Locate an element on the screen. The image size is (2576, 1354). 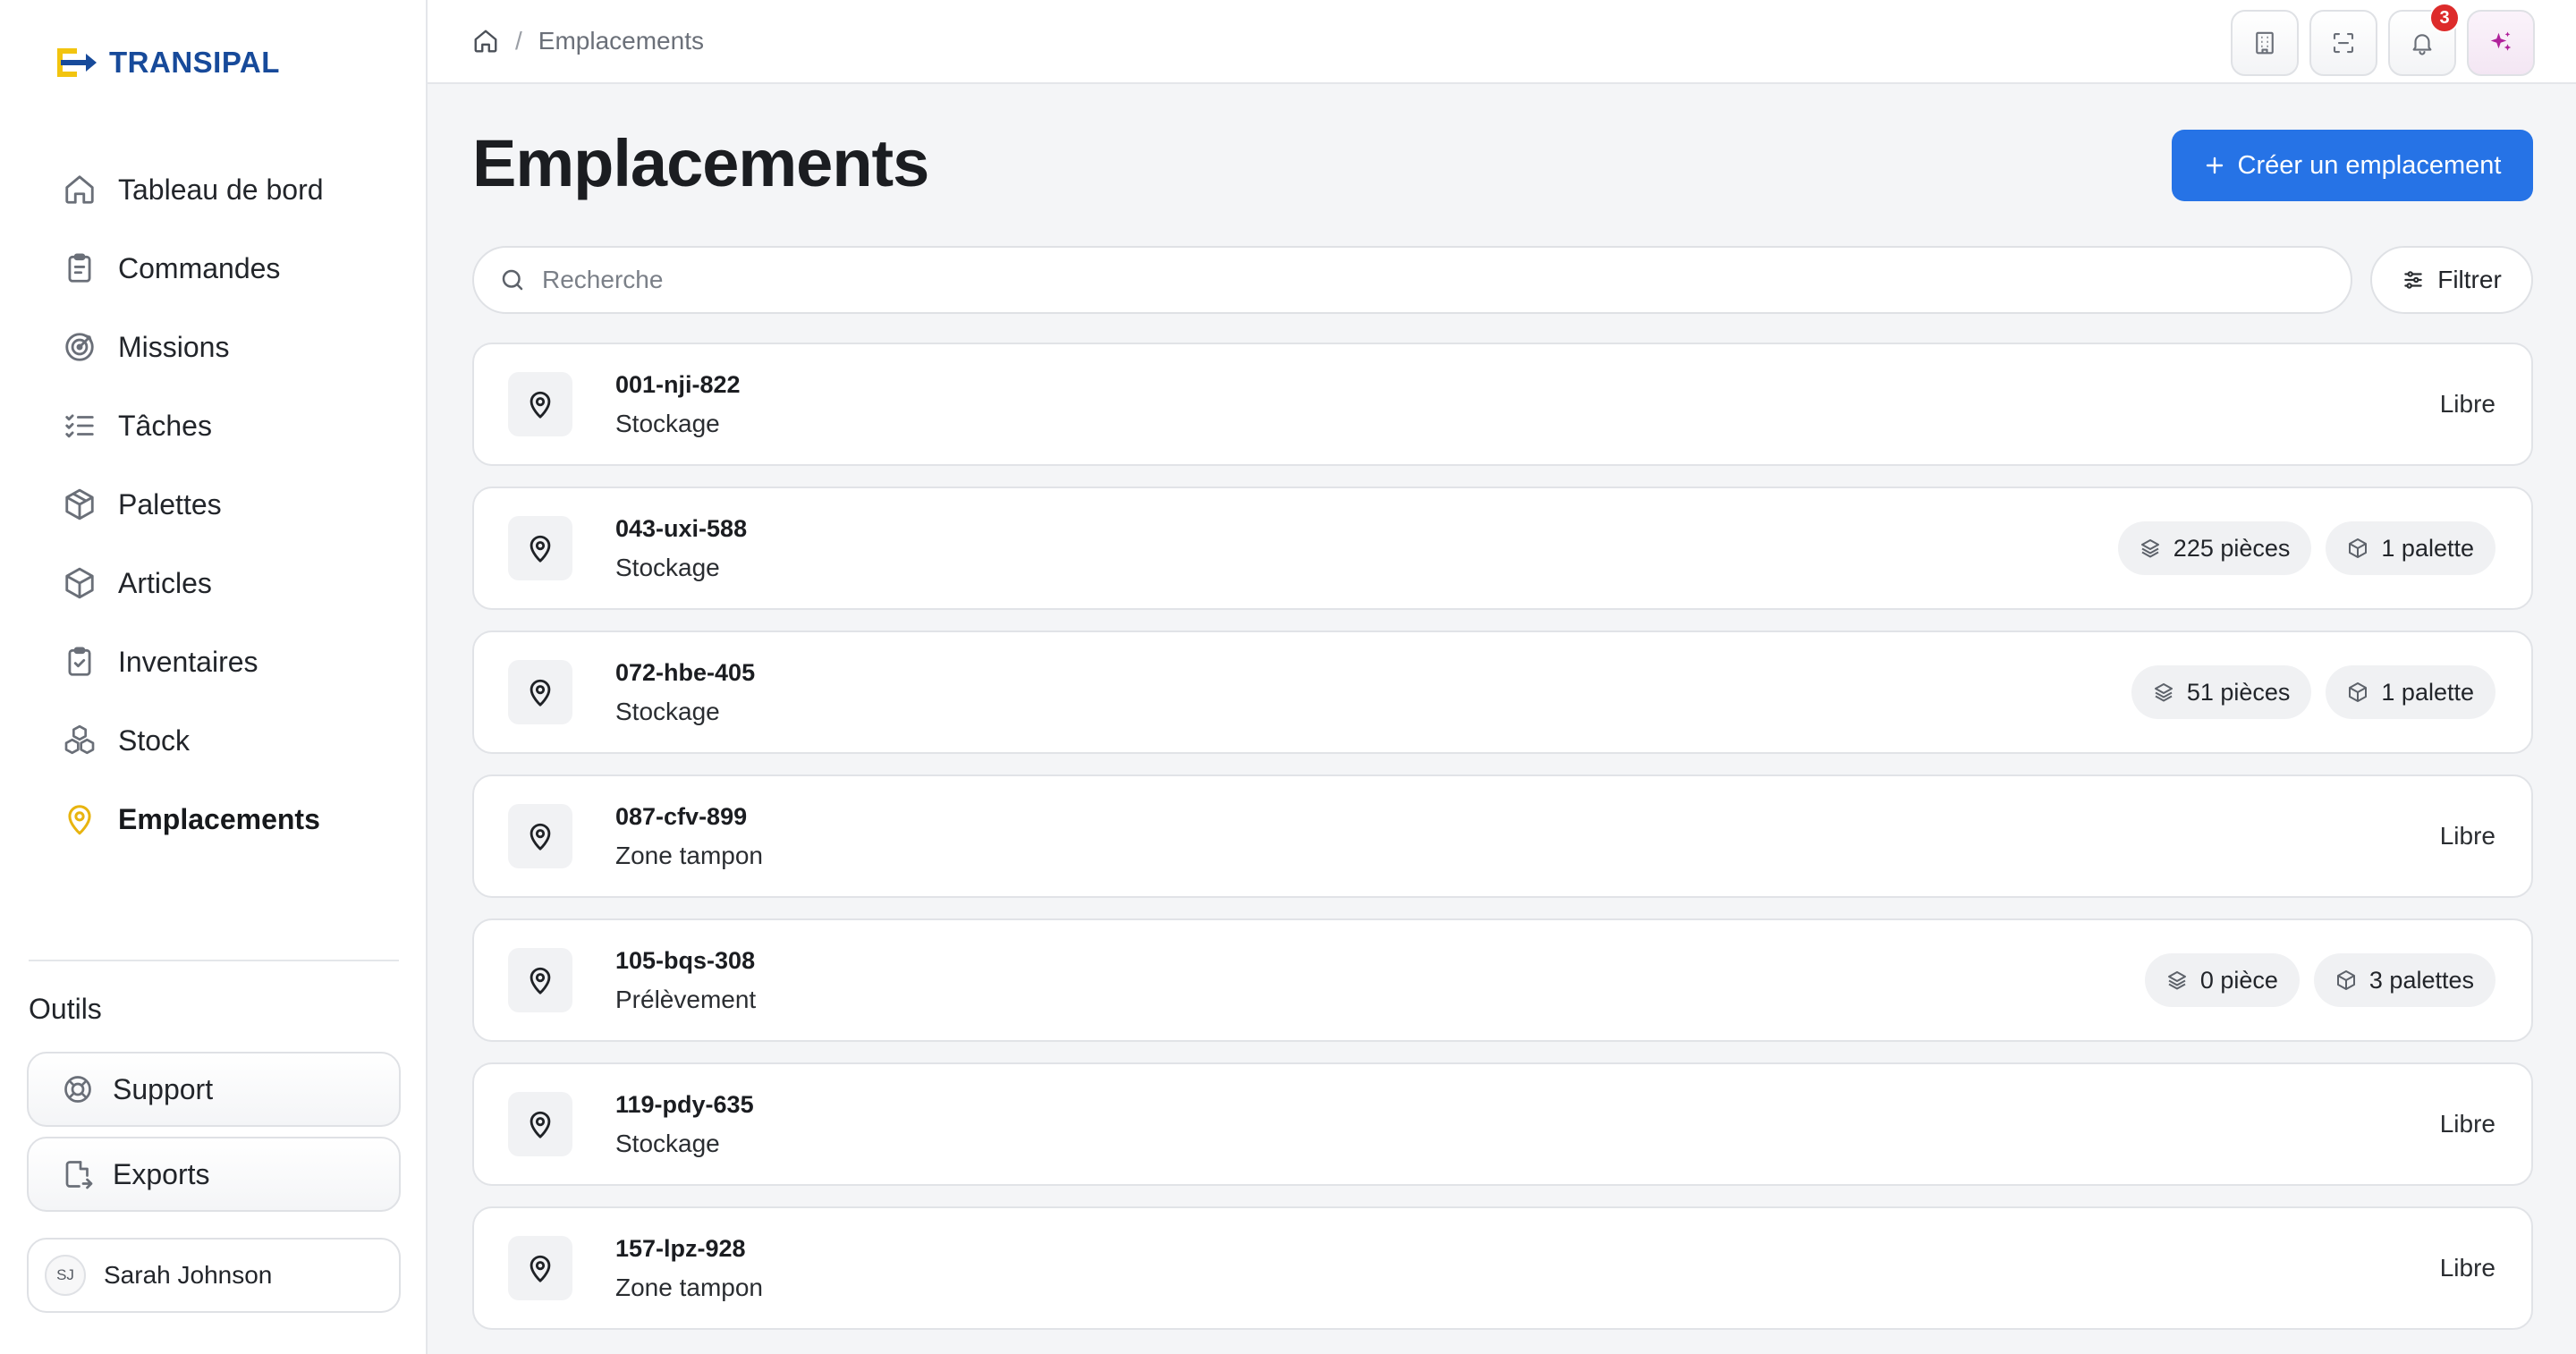
brand-name: TRANSIPAL is located at coordinates (194, 63).